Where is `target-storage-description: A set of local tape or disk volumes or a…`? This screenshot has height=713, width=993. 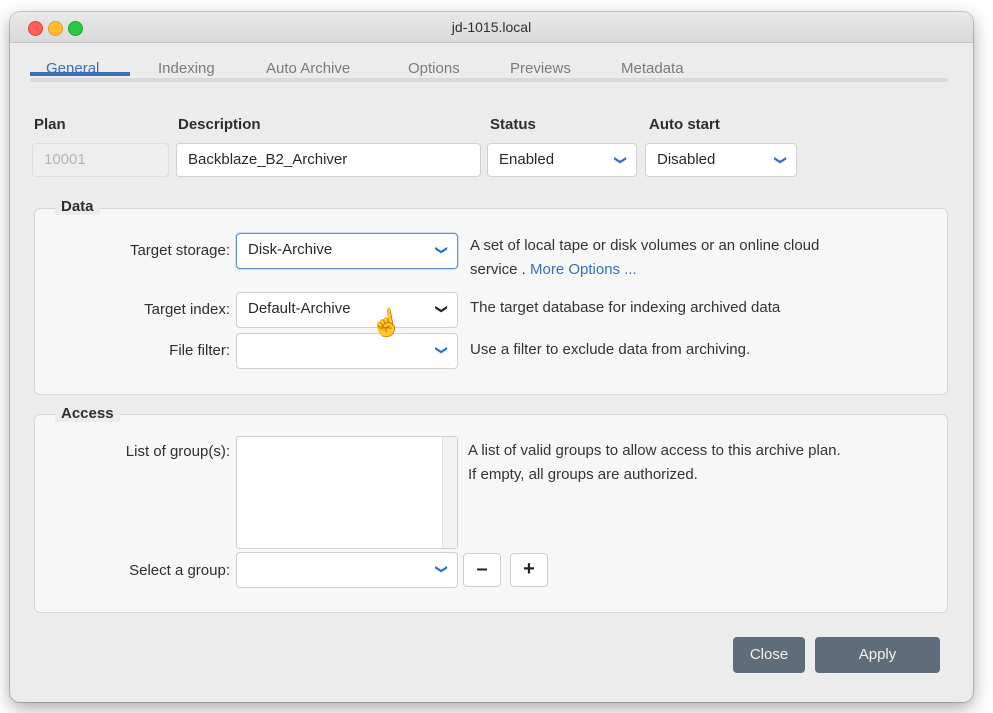
target-storage-description: A set of local tape or disk volumes or a… is located at coordinates (645, 257).